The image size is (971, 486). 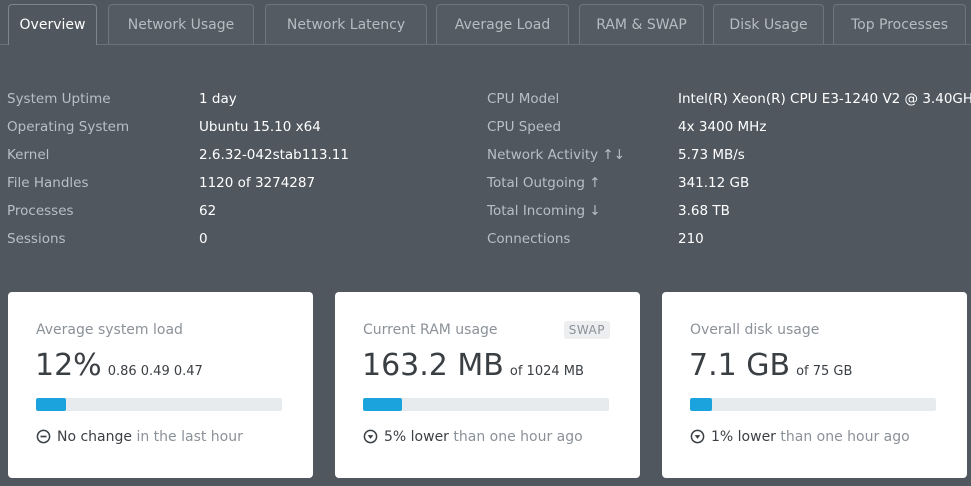 I want to click on ram-value: 163.2 MB of 1024 MB, so click(x=473, y=365).